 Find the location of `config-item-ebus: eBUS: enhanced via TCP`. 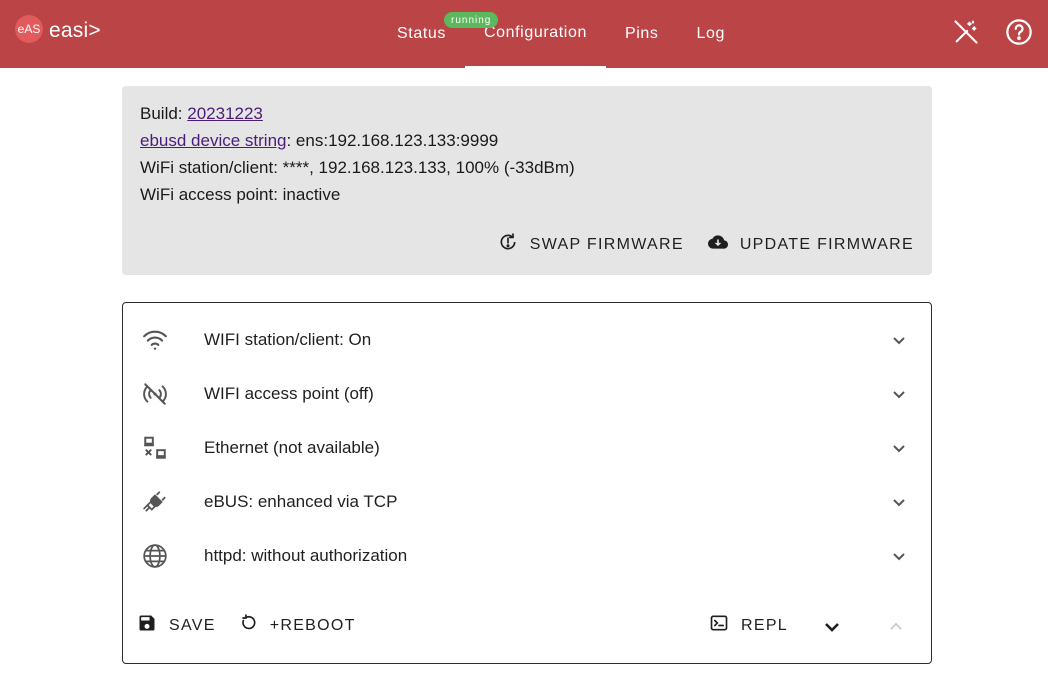

config-item-ebus: eBUS: enhanced via TCP is located at coordinates (527, 502).